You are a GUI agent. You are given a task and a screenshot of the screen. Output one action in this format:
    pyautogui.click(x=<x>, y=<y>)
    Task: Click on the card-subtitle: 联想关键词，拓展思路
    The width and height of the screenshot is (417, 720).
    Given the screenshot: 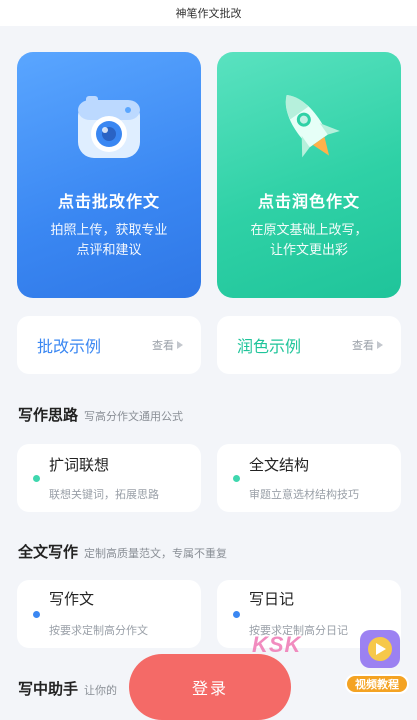 What is the action you would take?
    pyautogui.click(x=104, y=495)
    